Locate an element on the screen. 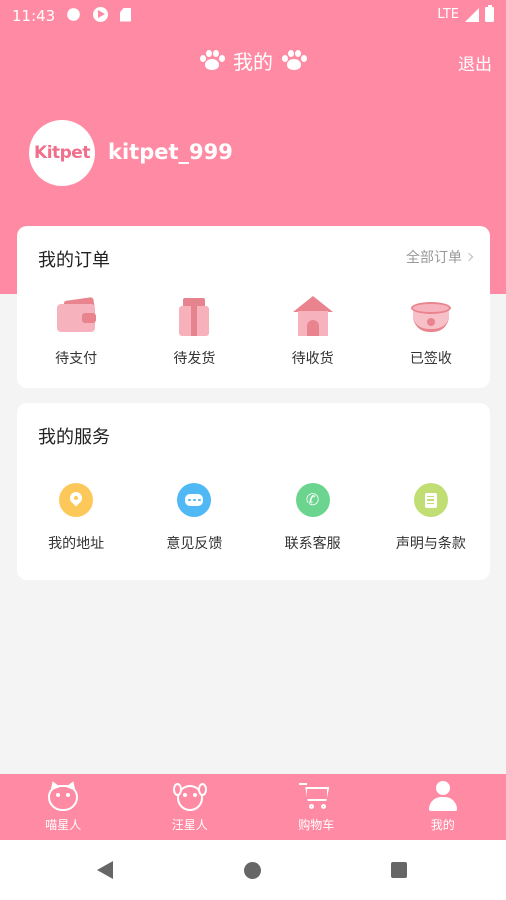  settings-gear-icon is located at coordinates (73, 14).